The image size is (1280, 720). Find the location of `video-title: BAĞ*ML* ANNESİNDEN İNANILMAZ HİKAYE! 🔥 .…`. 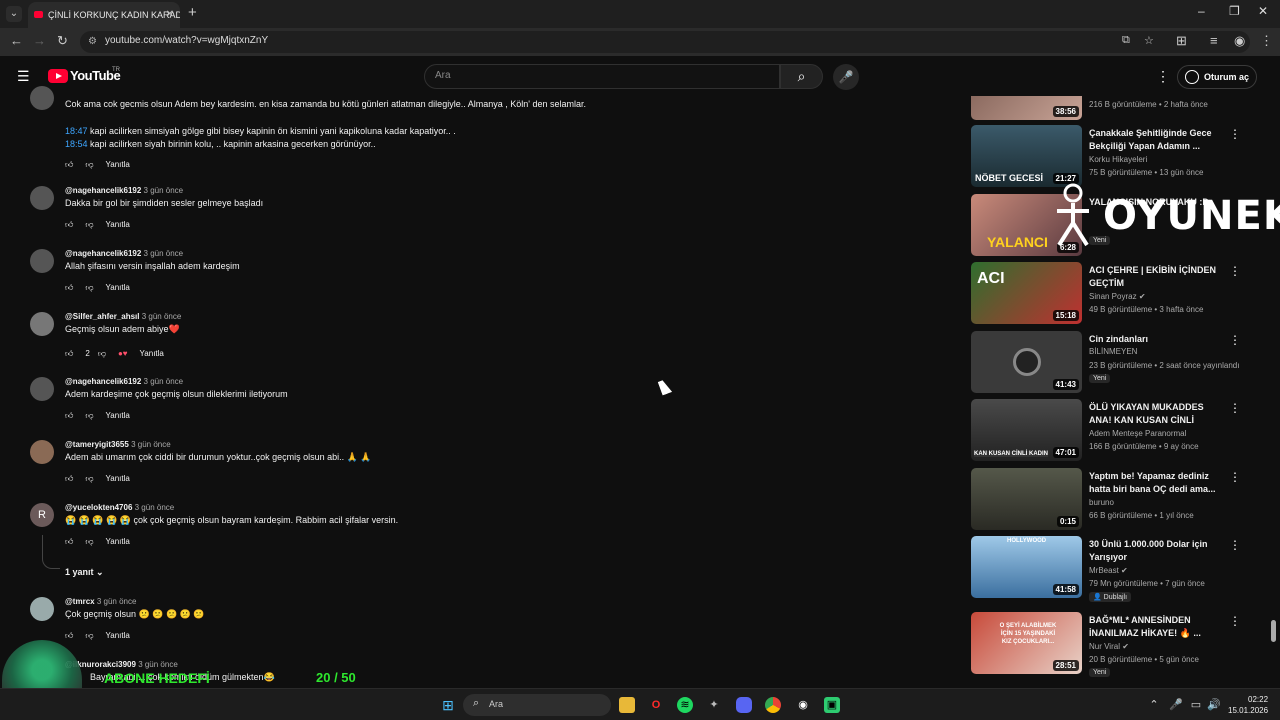

video-title: BAĞ*ML* ANNESİNDEN İNANILMAZ HİKAYE! 🔥 .… is located at coordinates (1154, 627).